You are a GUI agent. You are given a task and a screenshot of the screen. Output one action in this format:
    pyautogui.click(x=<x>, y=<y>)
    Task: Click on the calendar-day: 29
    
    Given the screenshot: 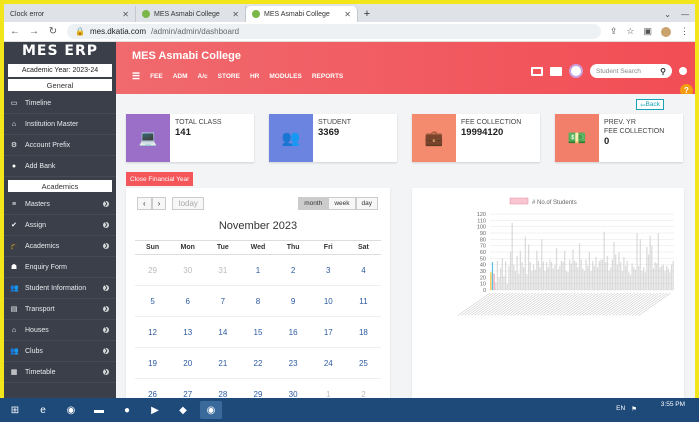 What is the action you would take?
    pyautogui.click(x=153, y=270)
    